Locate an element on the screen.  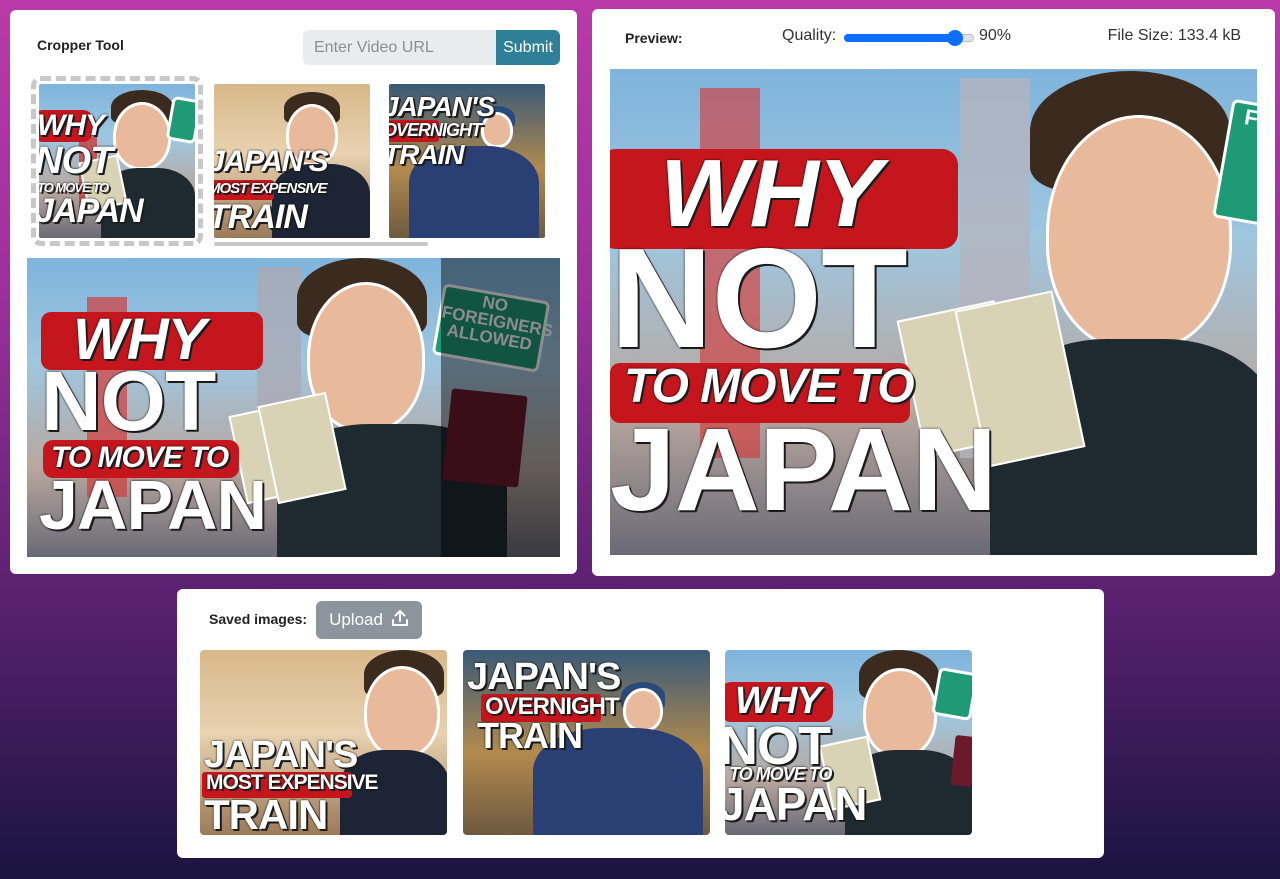
saved-image: JAPAN'S MOST EXPENSIVE TRAIN is located at coordinates (323, 742).